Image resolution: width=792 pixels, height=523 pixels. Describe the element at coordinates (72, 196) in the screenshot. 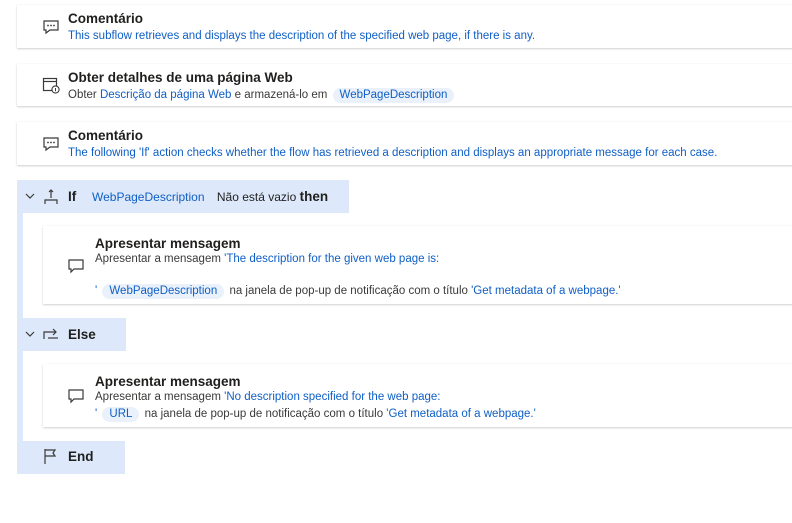

I see `if-keyword: If` at that location.